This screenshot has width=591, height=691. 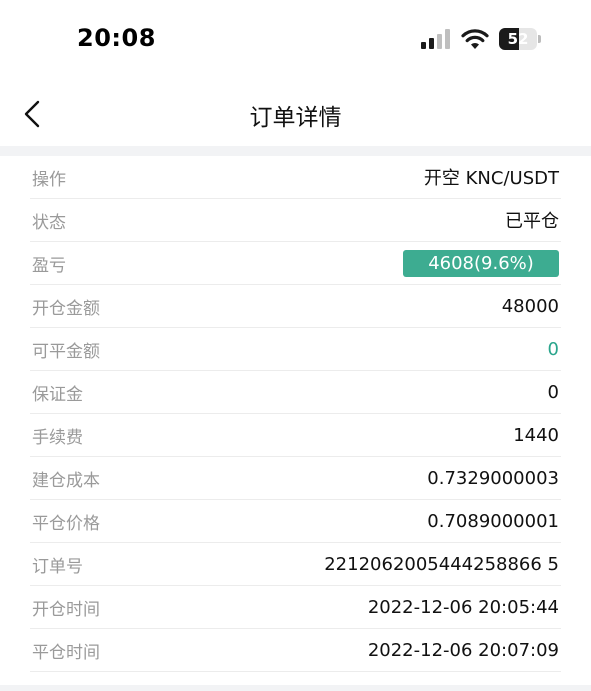 I want to click on detail-row-close-price: 平仓价格 0.7089000001, so click(x=295, y=521).